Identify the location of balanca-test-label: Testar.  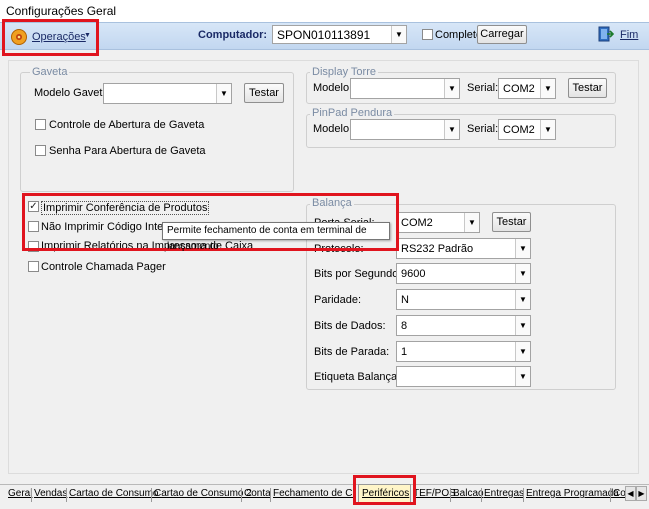
(511, 222).